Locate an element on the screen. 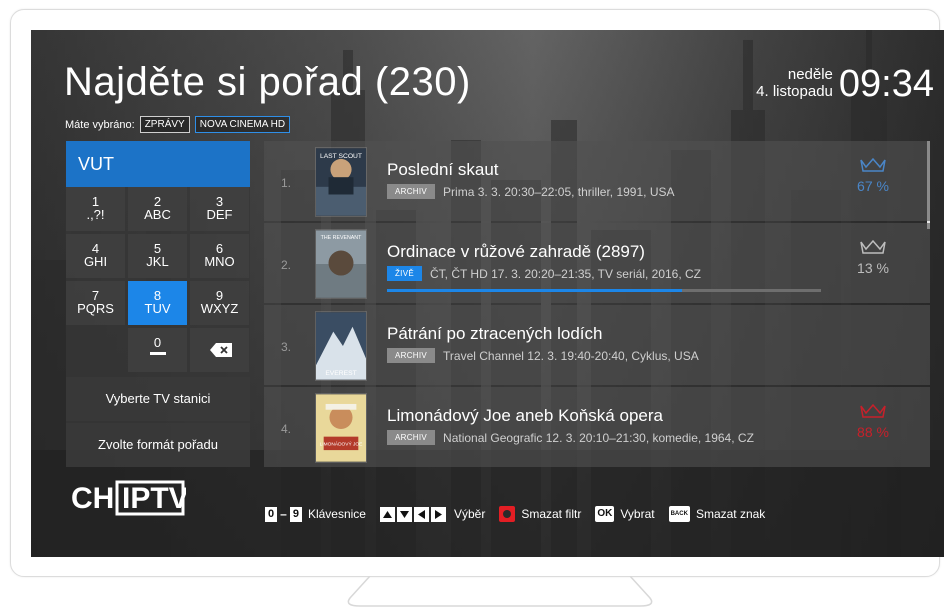  live-badge: ŽIVĚ is located at coordinates (404, 273).